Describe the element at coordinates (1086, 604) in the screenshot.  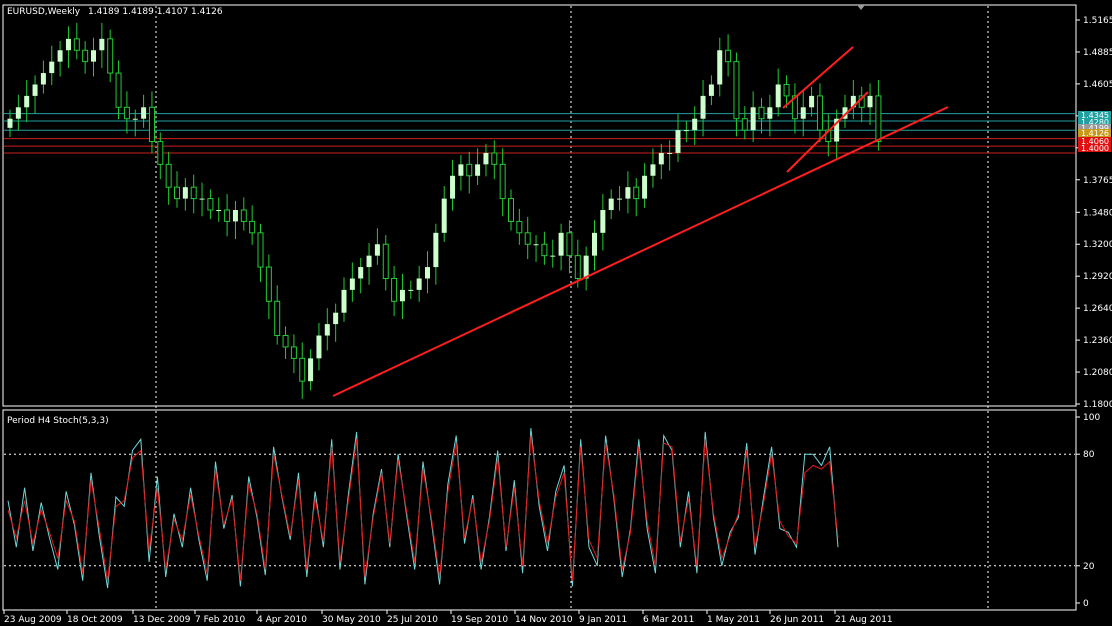
I see `stoch-tick-label: 0` at that location.